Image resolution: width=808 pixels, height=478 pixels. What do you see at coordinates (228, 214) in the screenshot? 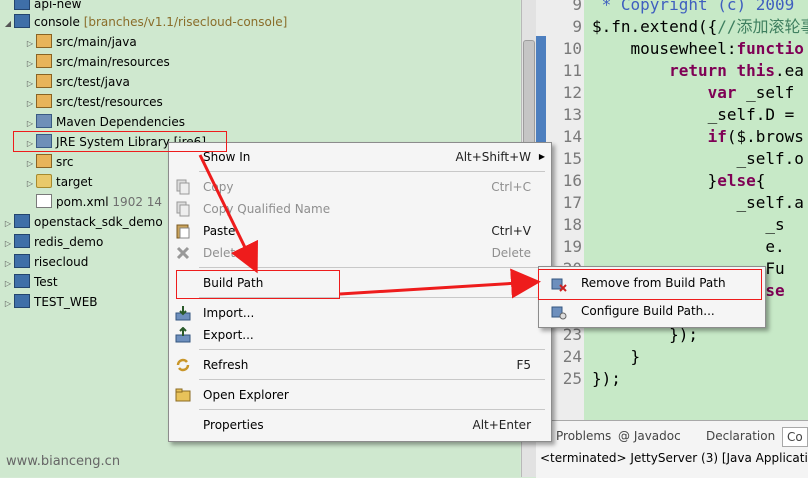
I see `annotation-arrow-to-build-path` at bounding box center [228, 214].